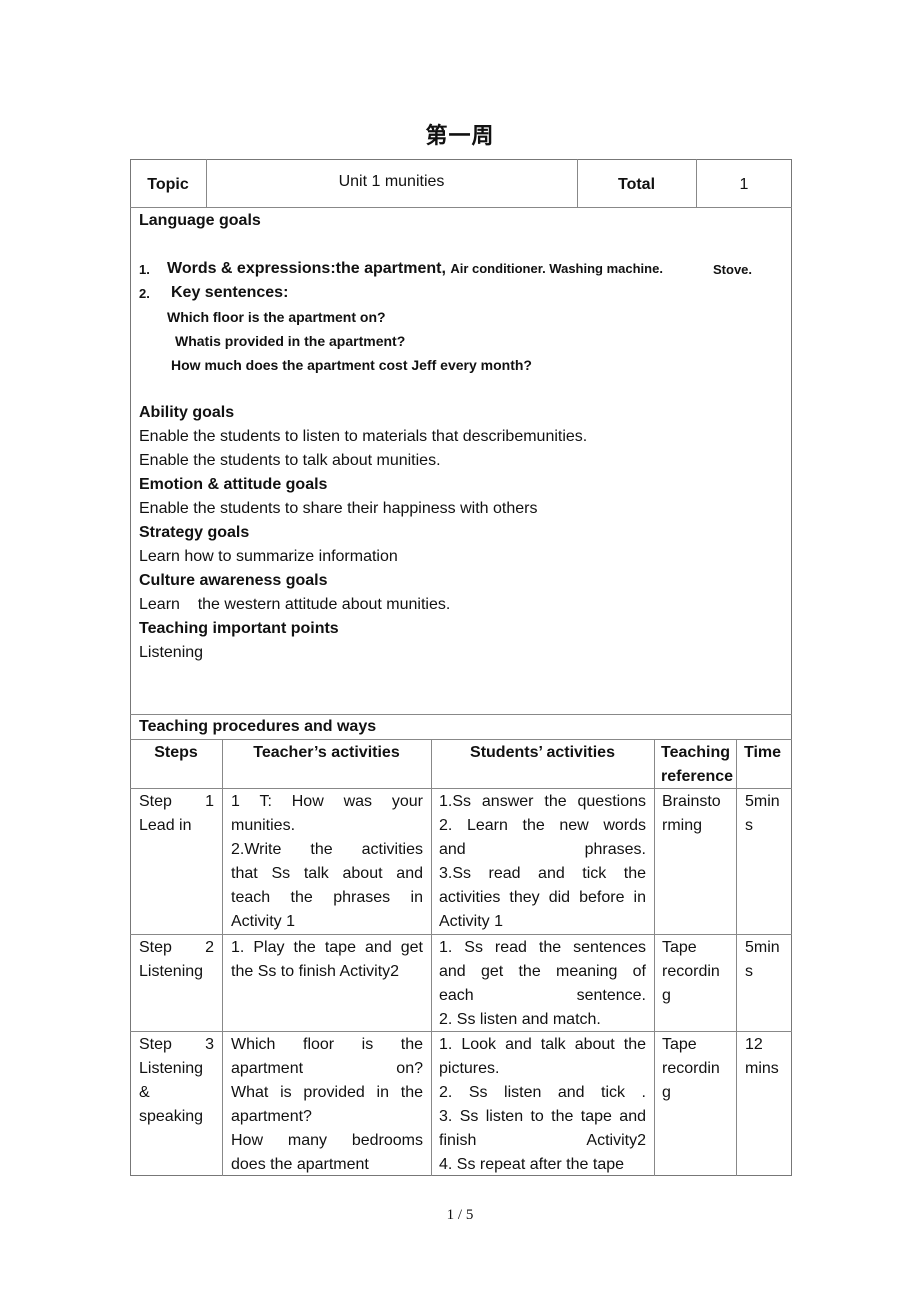 The width and height of the screenshot is (920, 1302). Describe the element at coordinates (187, 412) in the screenshot. I see `ability-goals-heading: Ability goals` at that location.